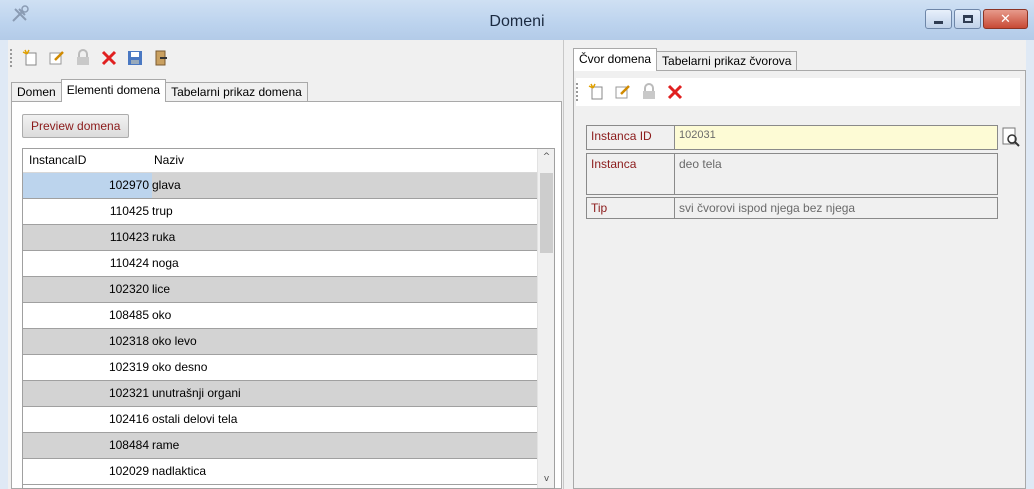  Describe the element at coordinates (87, 289) in the screenshot. I see `cell-instancaid: 102320` at that location.